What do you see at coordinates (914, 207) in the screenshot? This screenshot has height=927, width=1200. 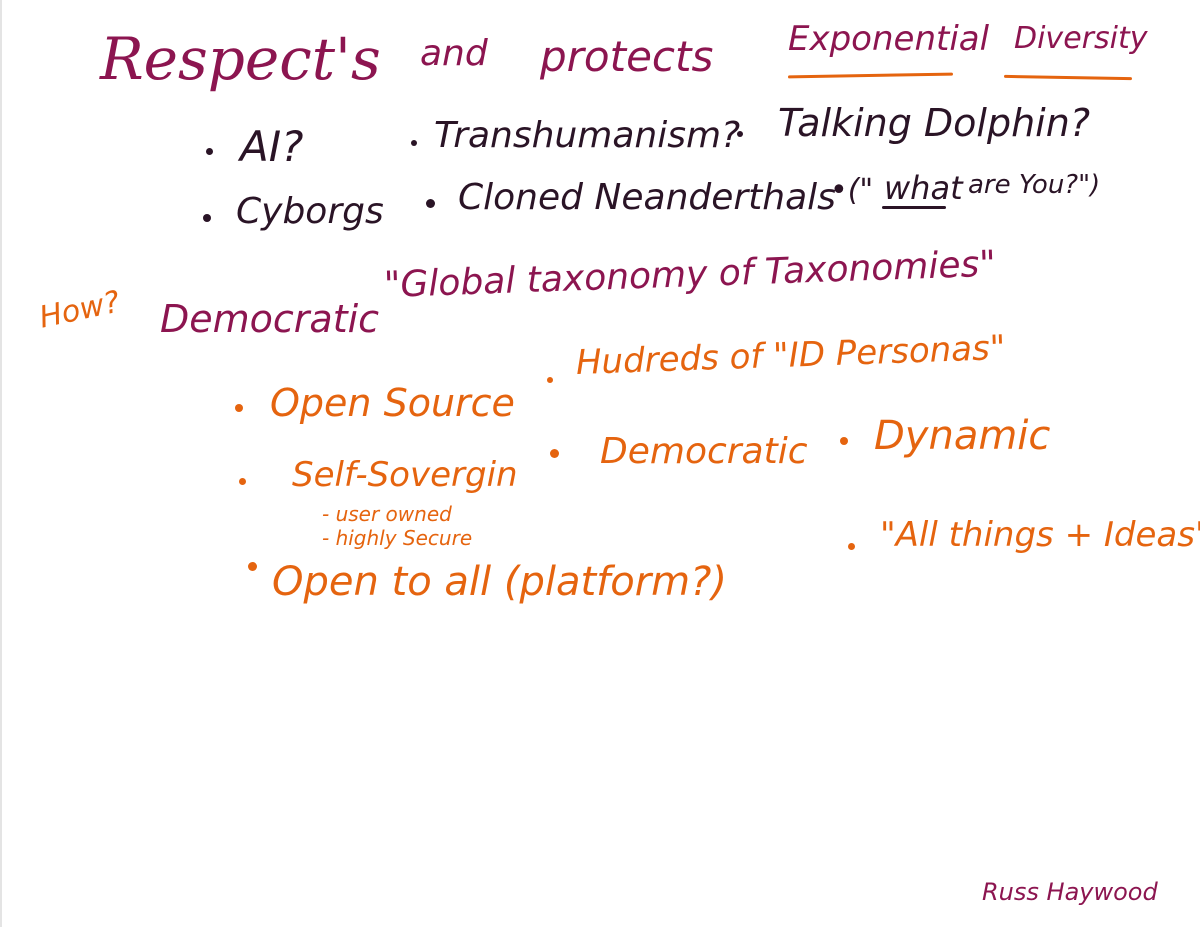 I see `what-underline` at bounding box center [914, 207].